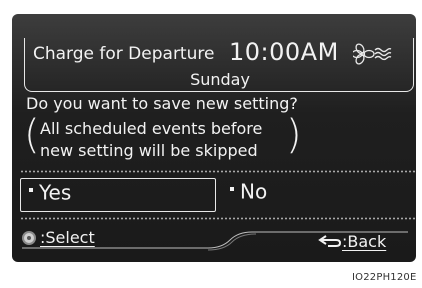  What do you see at coordinates (32, 135) in the screenshot?
I see `left-paren: (` at bounding box center [32, 135].